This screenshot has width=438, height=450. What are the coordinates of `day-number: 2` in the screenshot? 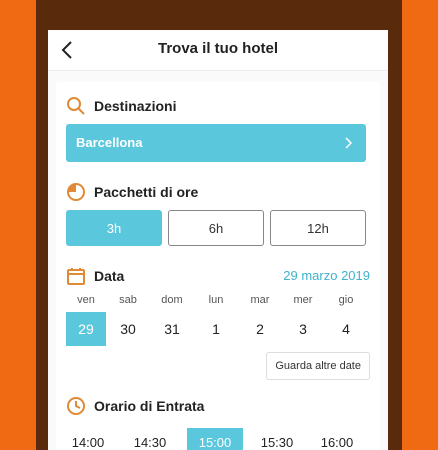 It's located at (260, 329).